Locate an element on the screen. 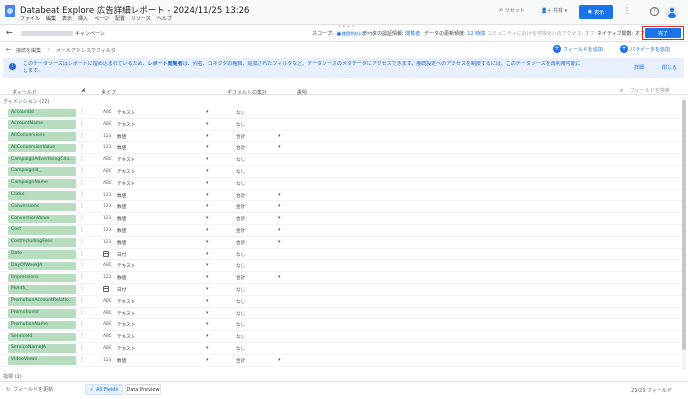 Image resolution: width=688 pixels, height=399 pixels. freshness-link: 12 時間 is located at coordinates (476, 34).